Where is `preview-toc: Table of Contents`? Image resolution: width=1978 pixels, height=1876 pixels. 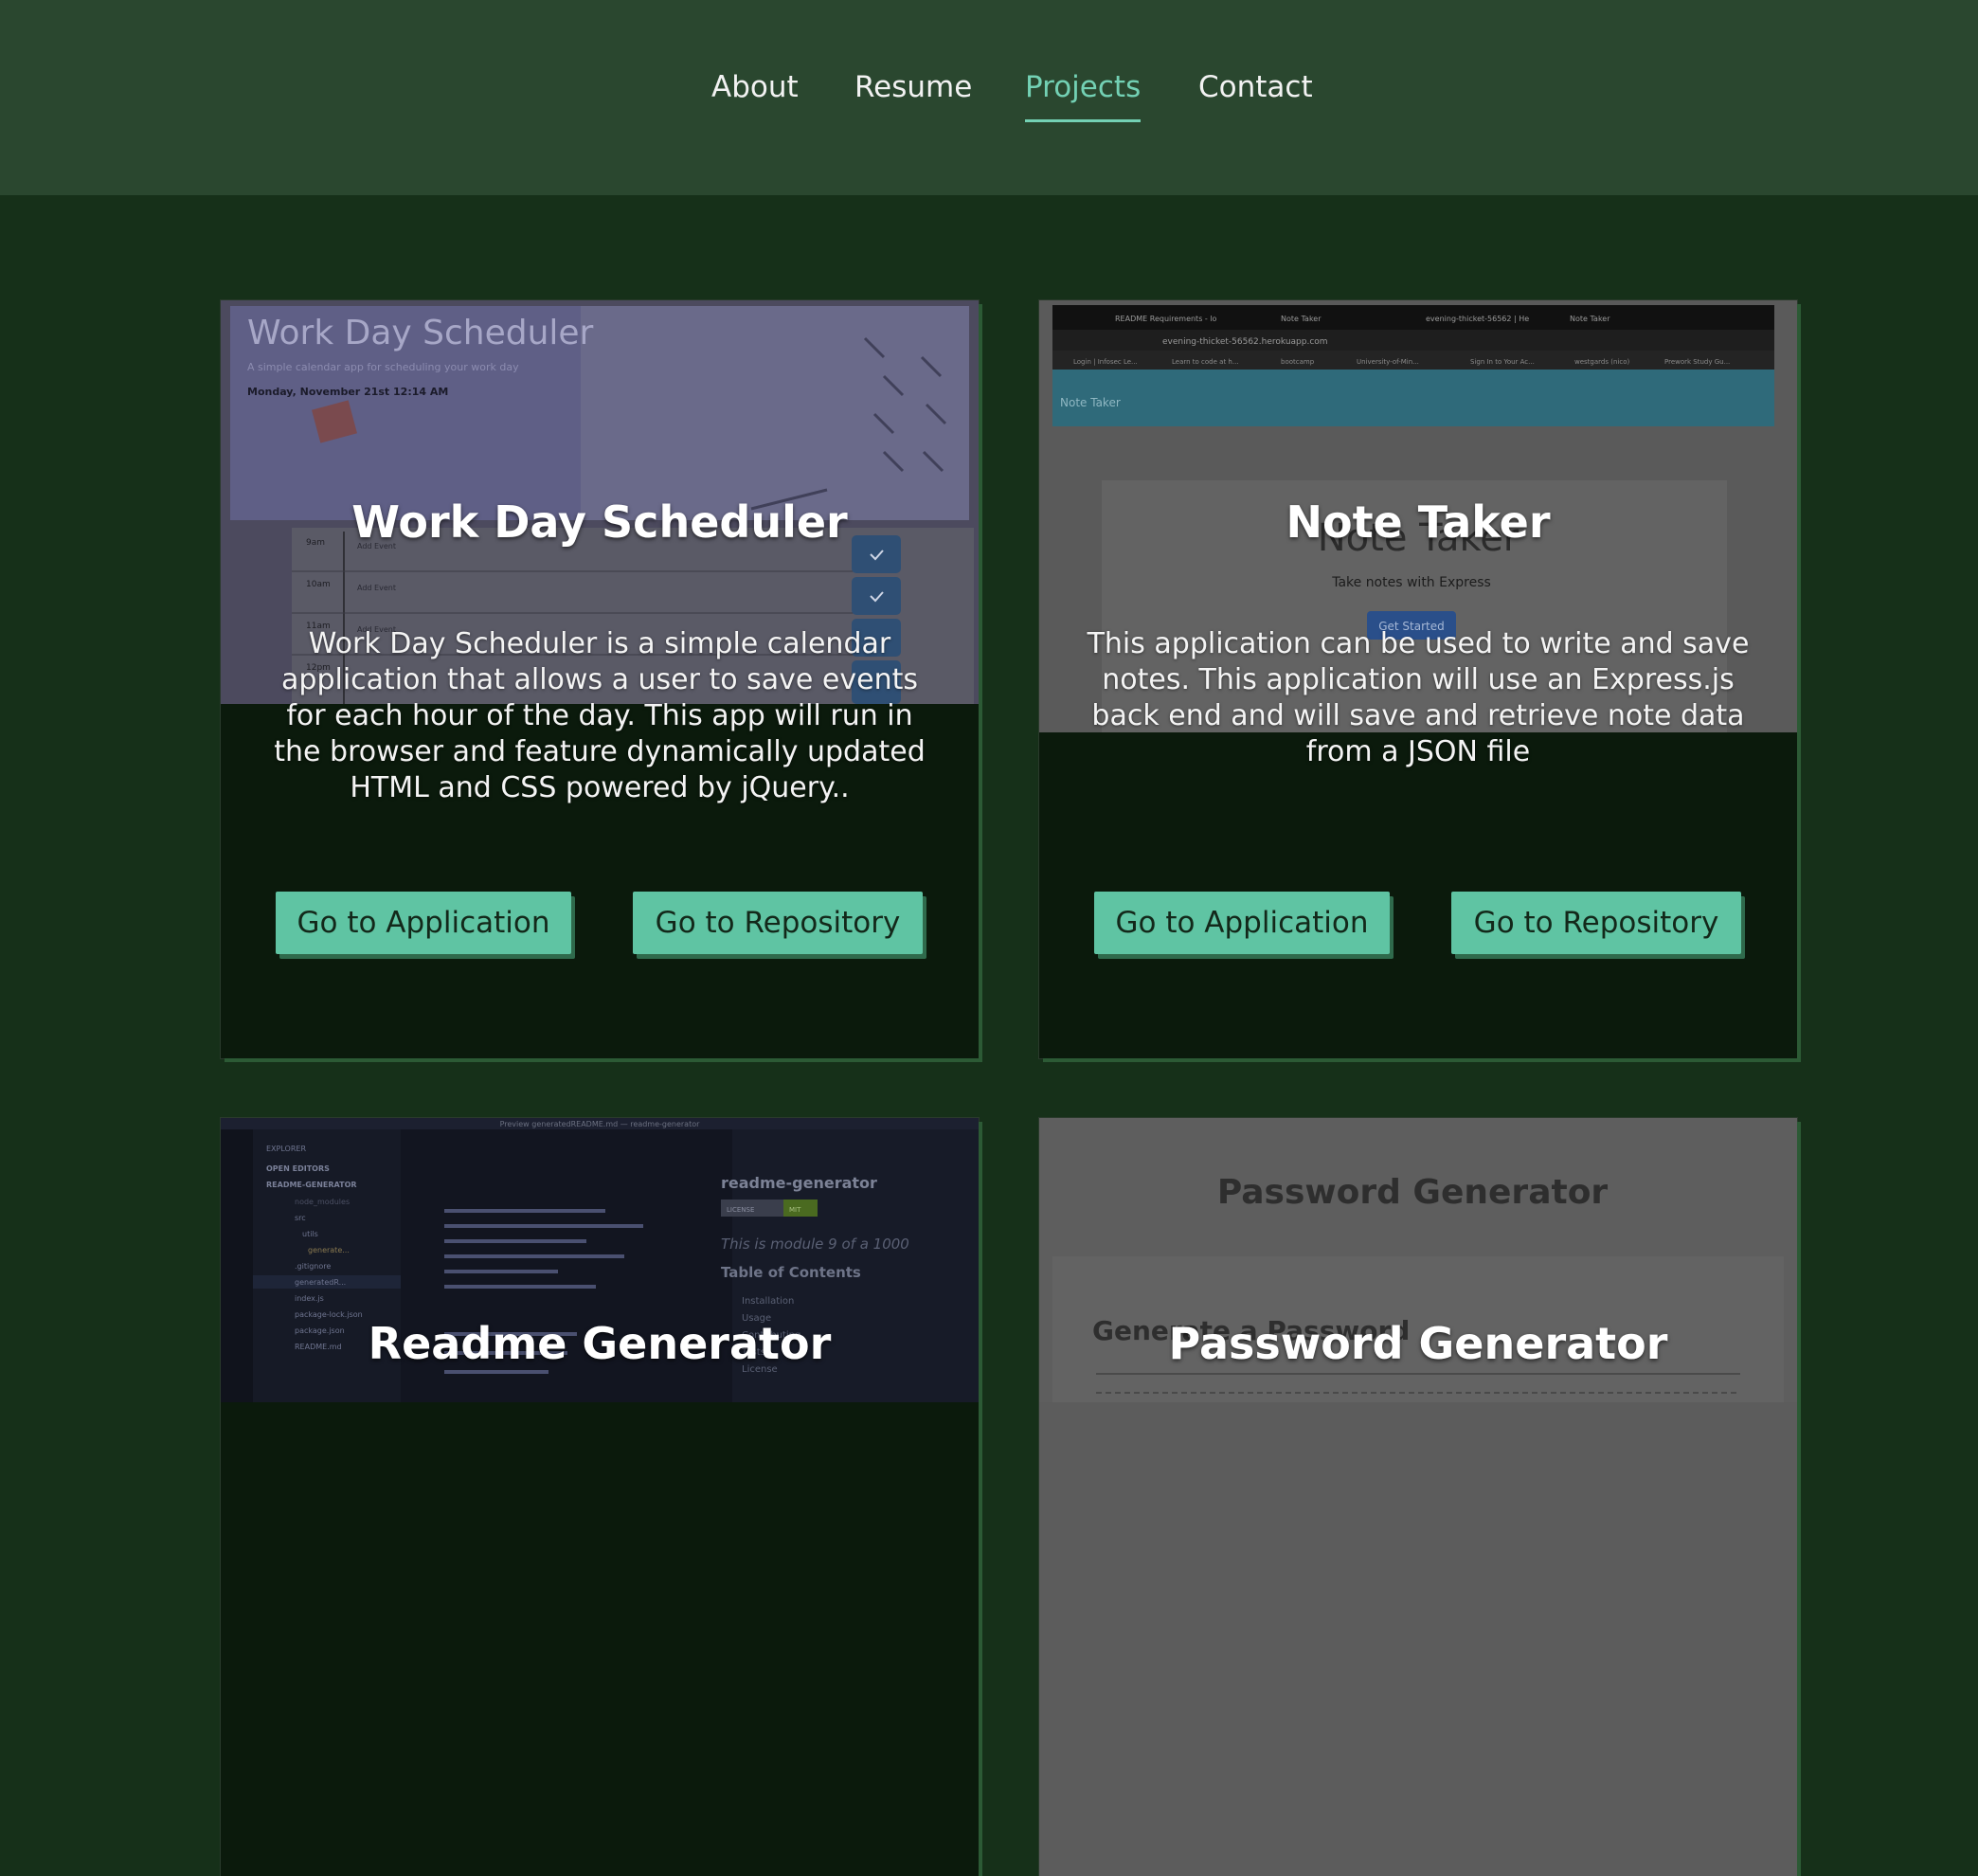 preview-toc: Table of Contents is located at coordinates (791, 1273).